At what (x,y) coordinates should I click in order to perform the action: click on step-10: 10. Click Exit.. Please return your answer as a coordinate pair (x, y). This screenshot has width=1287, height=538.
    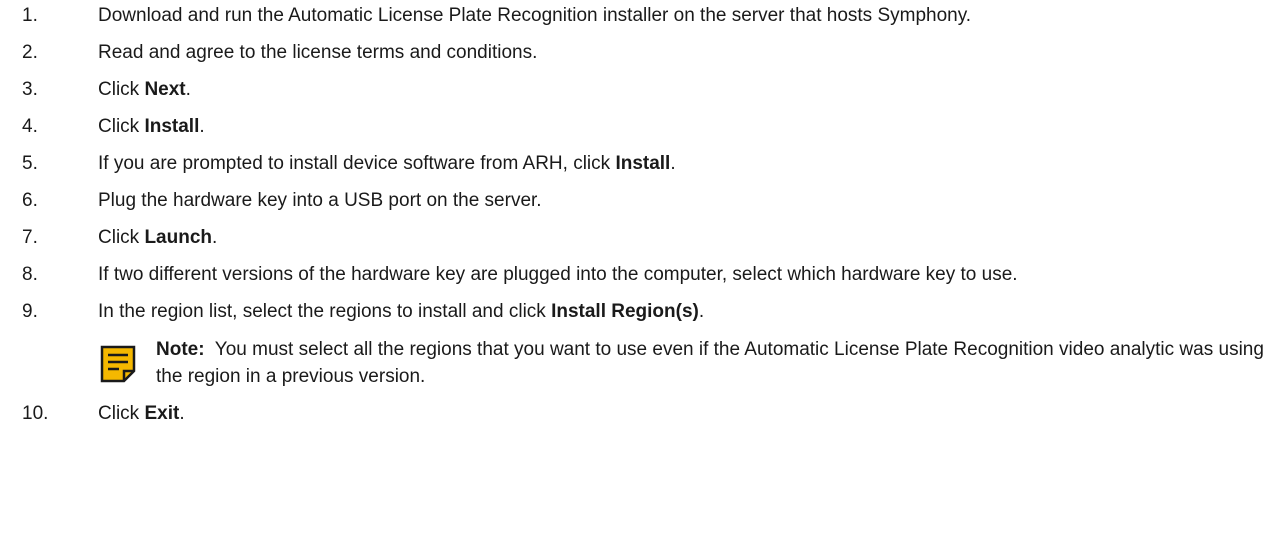
    Looking at the image, I should click on (643, 414).